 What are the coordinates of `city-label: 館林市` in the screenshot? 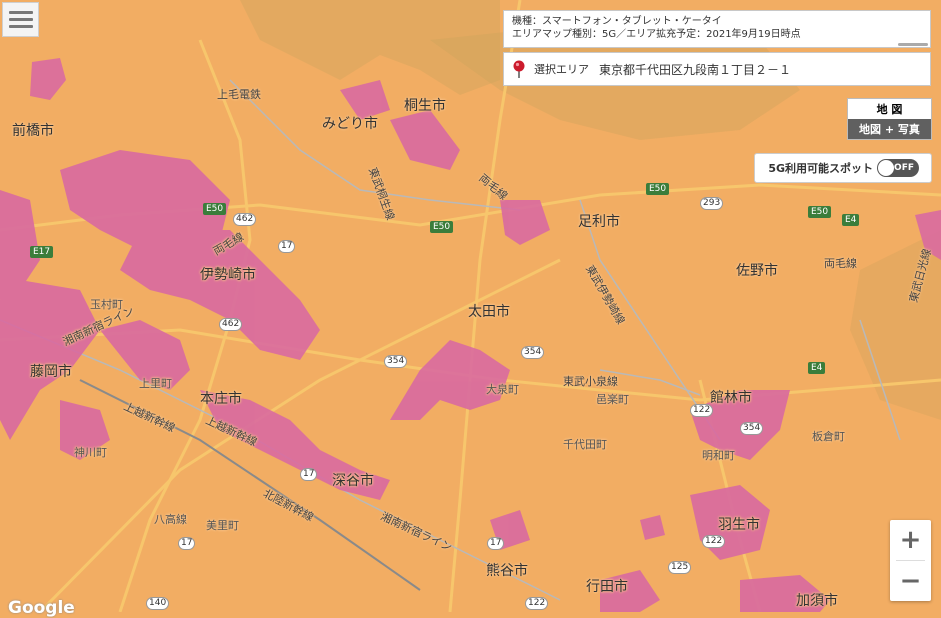 It's located at (731, 398).